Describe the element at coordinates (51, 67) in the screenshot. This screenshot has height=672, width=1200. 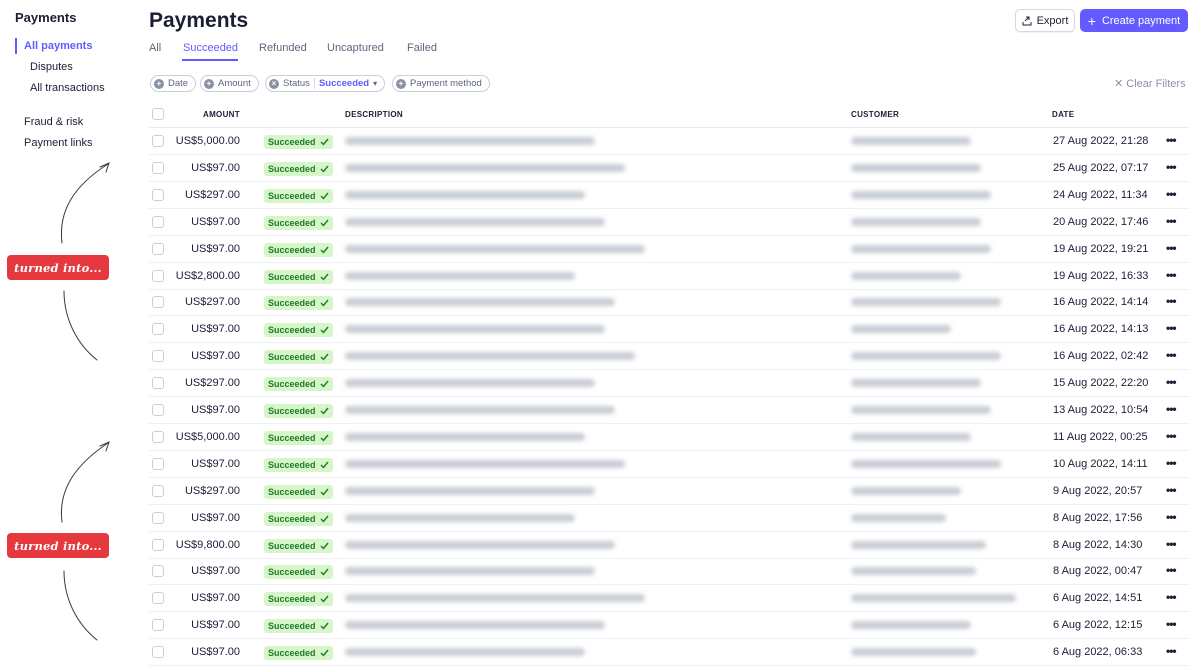
I see `sidebar-item-disputes: Disputes` at that location.